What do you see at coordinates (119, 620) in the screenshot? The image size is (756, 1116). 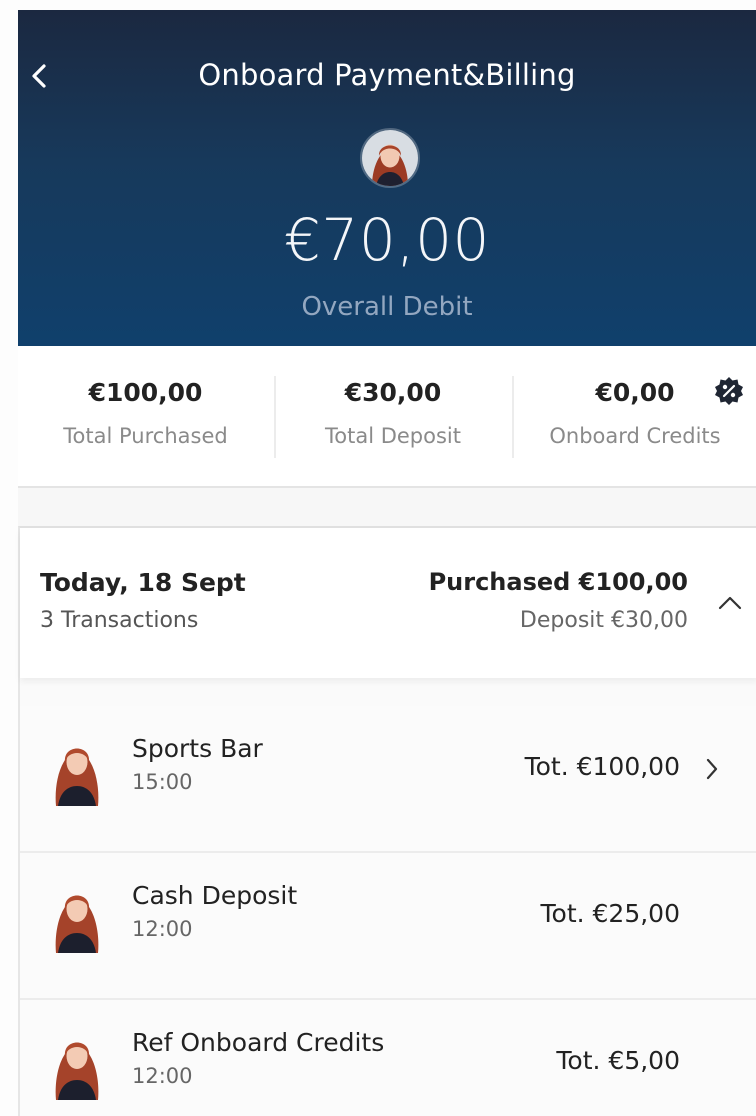 I see `day-group-count: 3 Transactions` at bounding box center [119, 620].